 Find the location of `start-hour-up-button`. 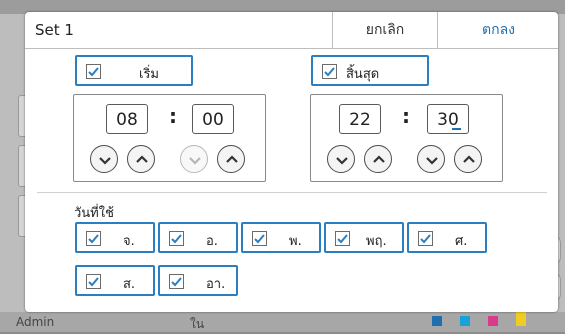

start-hour-up-button is located at coordinates (141, 159).